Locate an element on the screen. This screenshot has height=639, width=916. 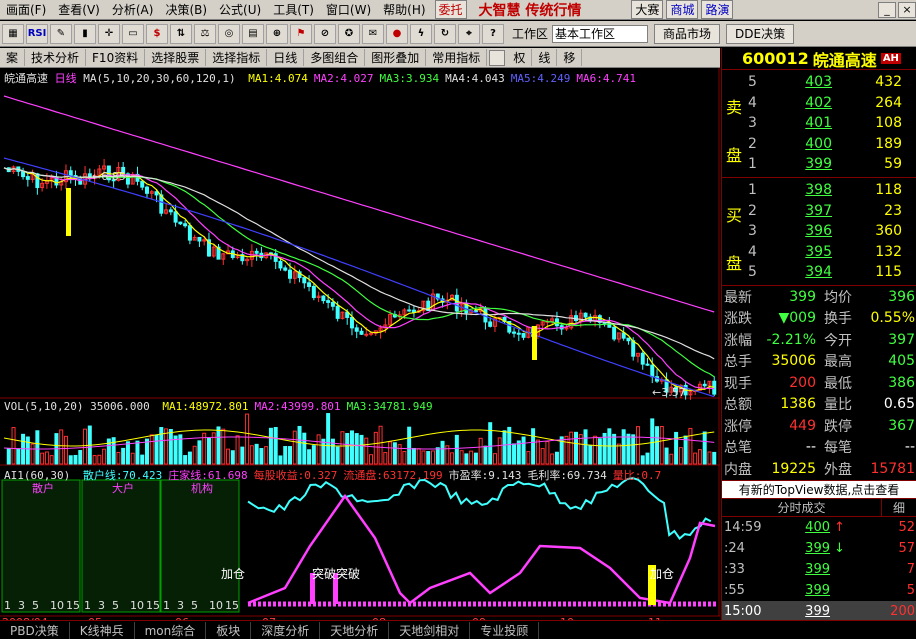
func-overlay: 图形叠加 is located at coordinates (396, 57).